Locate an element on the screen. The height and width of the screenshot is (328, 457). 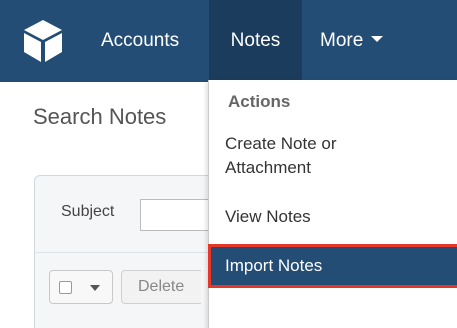
nav-item-more-label: More is located at coordinates (342, 40).